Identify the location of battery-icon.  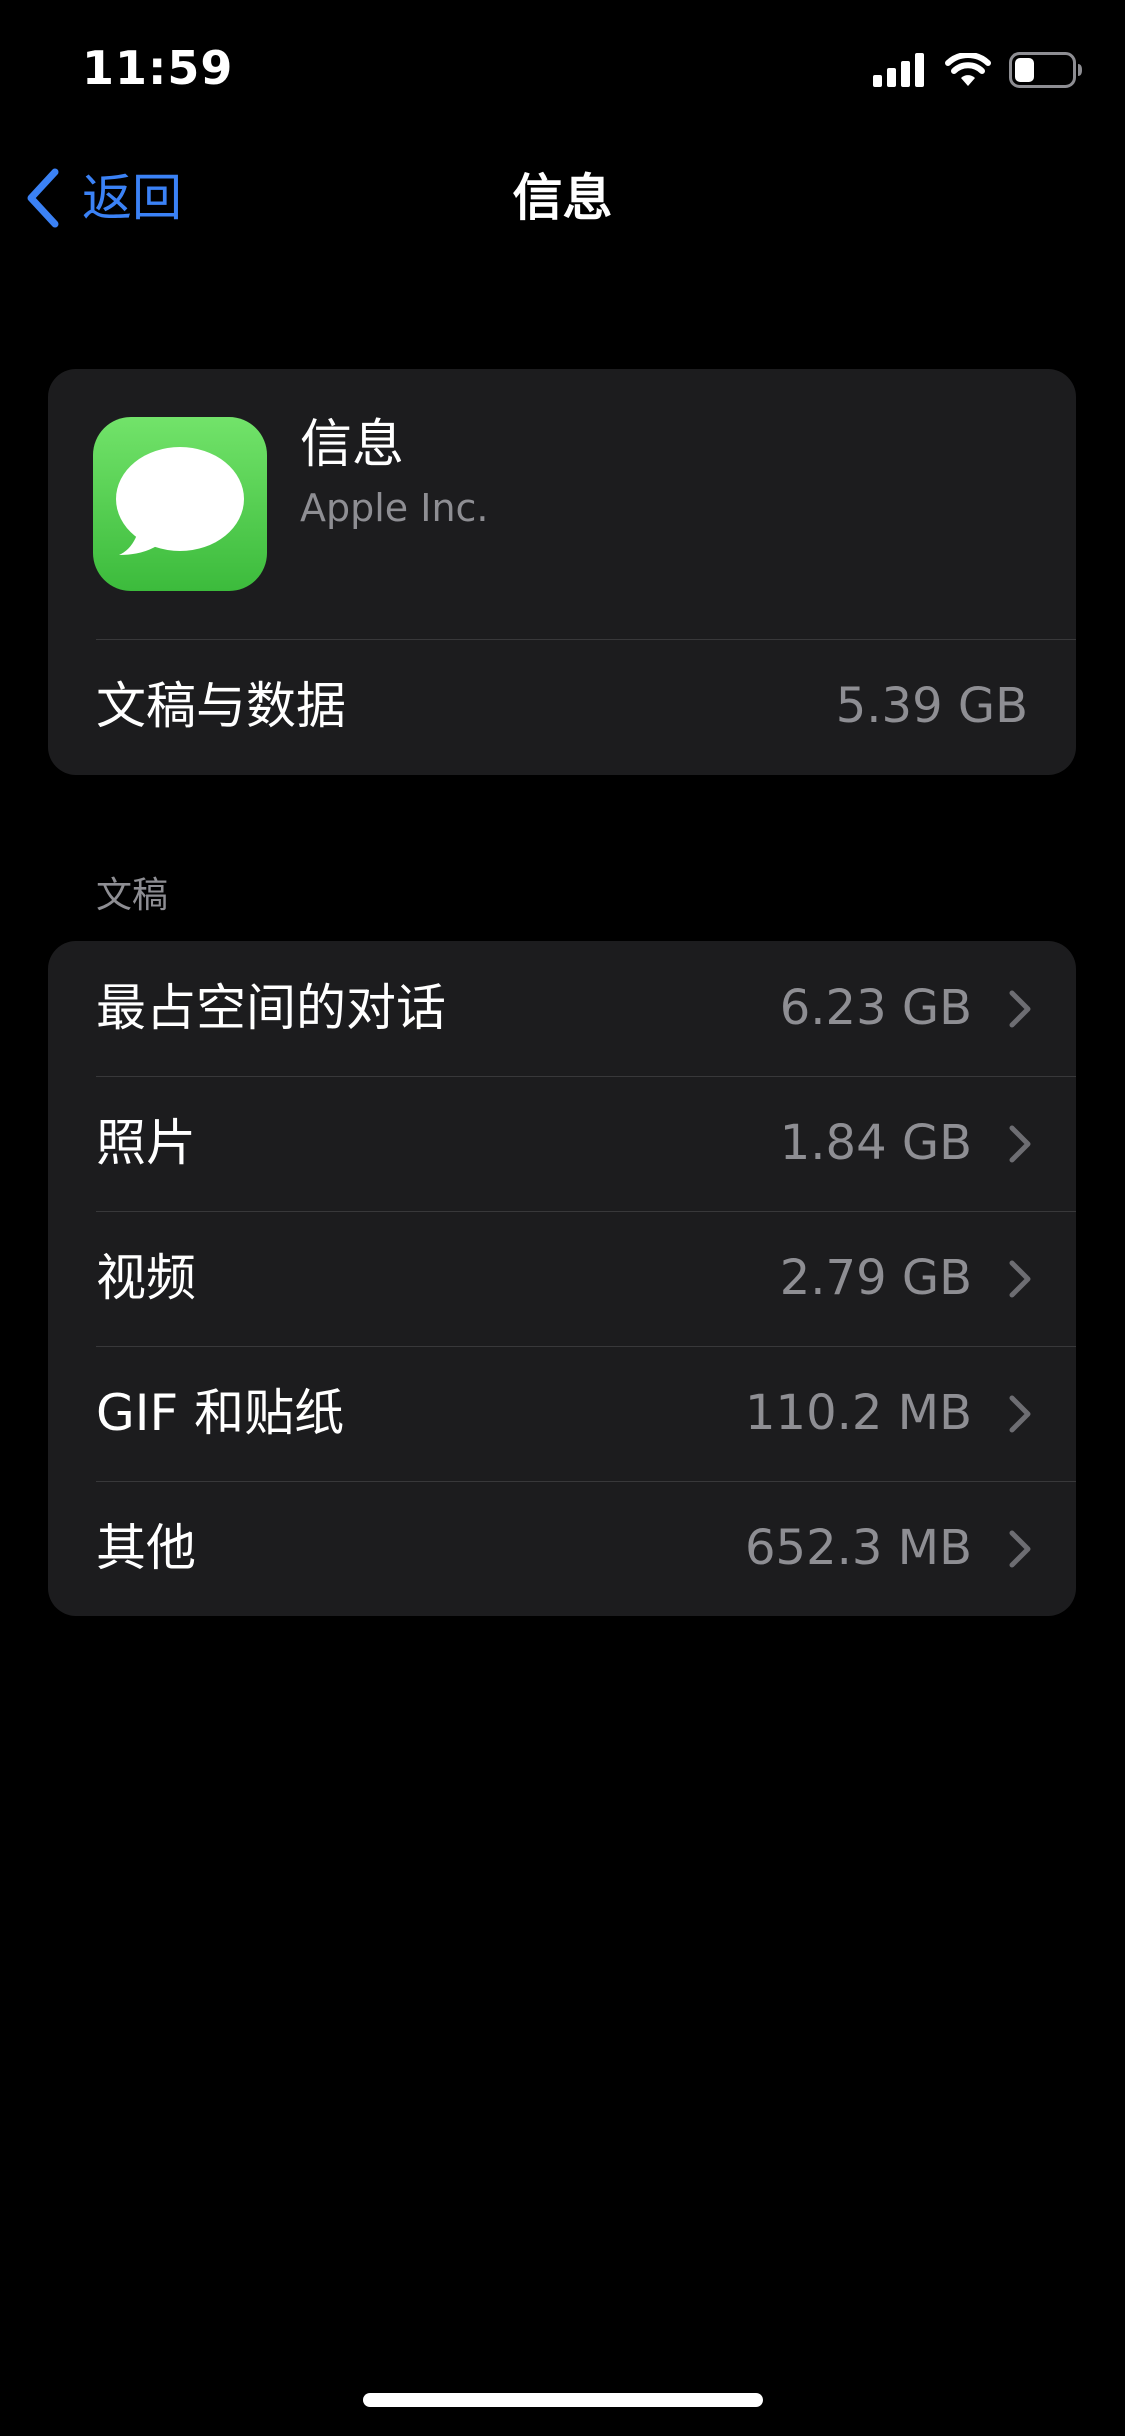
(1045, 70).